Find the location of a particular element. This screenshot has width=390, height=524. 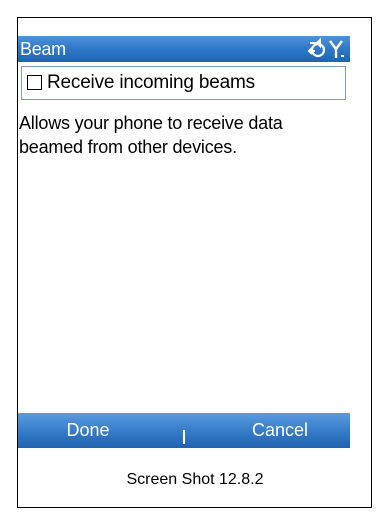

screenshot-caption: Screen Shot 12.8.2 is located at coordinates (195, 479).